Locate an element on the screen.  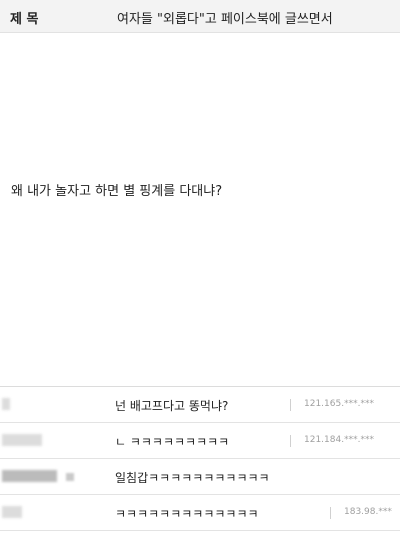
comment-text: ㅋㅋㅋㅋㅋㅋㅋㅋㅋㅋㅋㅋㅋ is located at coordinates (187, 514).